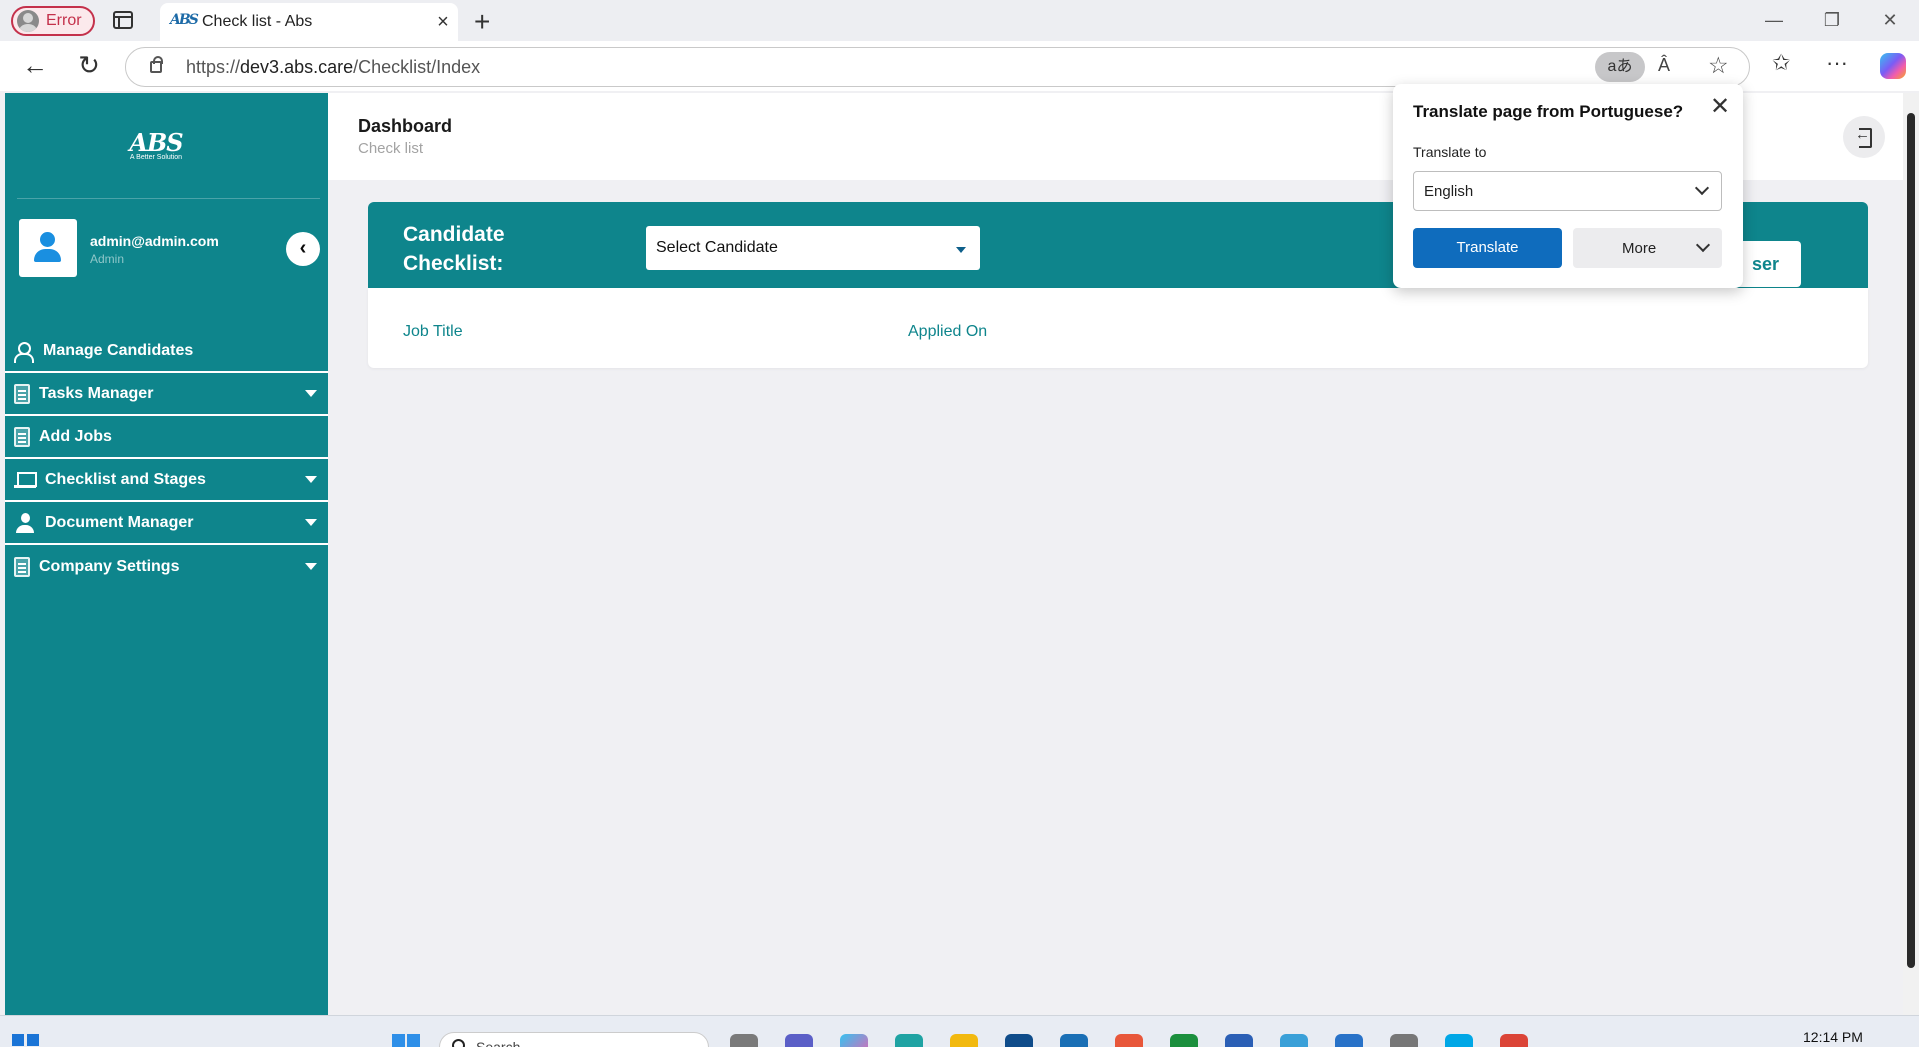  Describe the element at coordinates (813, 248) in the screenshot. I see `select-candidate-dropdown: Select Candidate` at that location.